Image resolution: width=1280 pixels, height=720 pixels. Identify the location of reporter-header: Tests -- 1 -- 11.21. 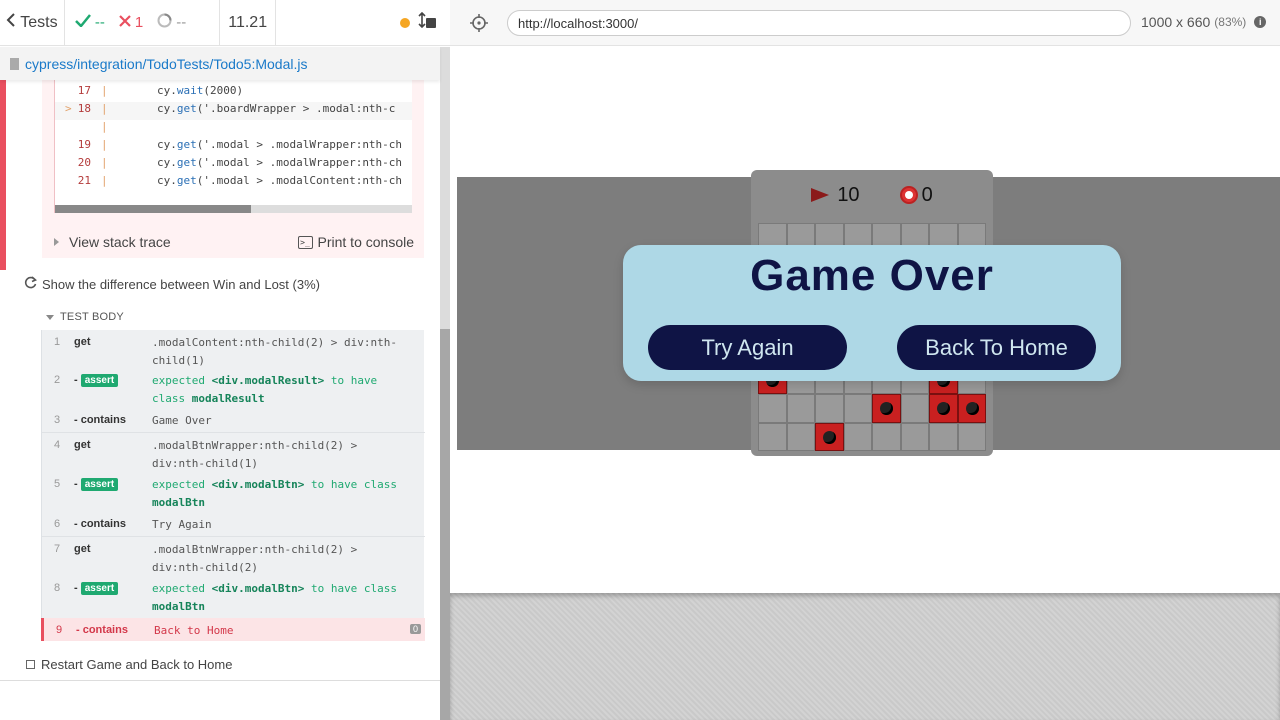
(225, 23).